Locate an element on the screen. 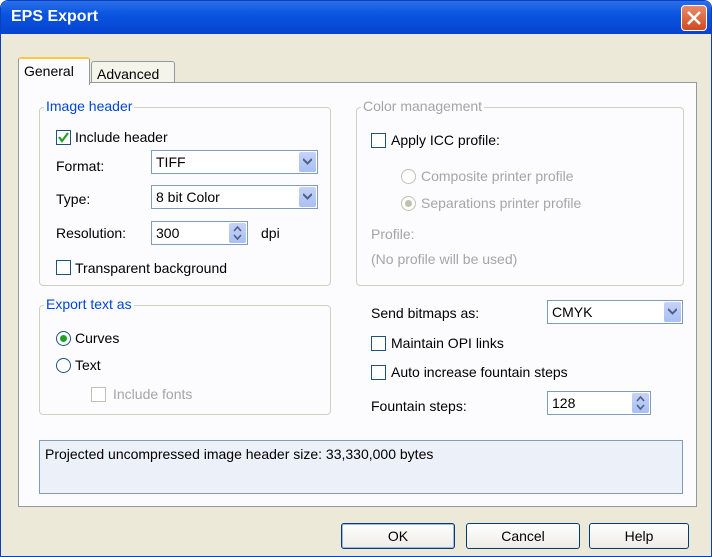 This screenshot has width=712, height=557. resolution-label: Resolution: is located at coordinates (91, 233).